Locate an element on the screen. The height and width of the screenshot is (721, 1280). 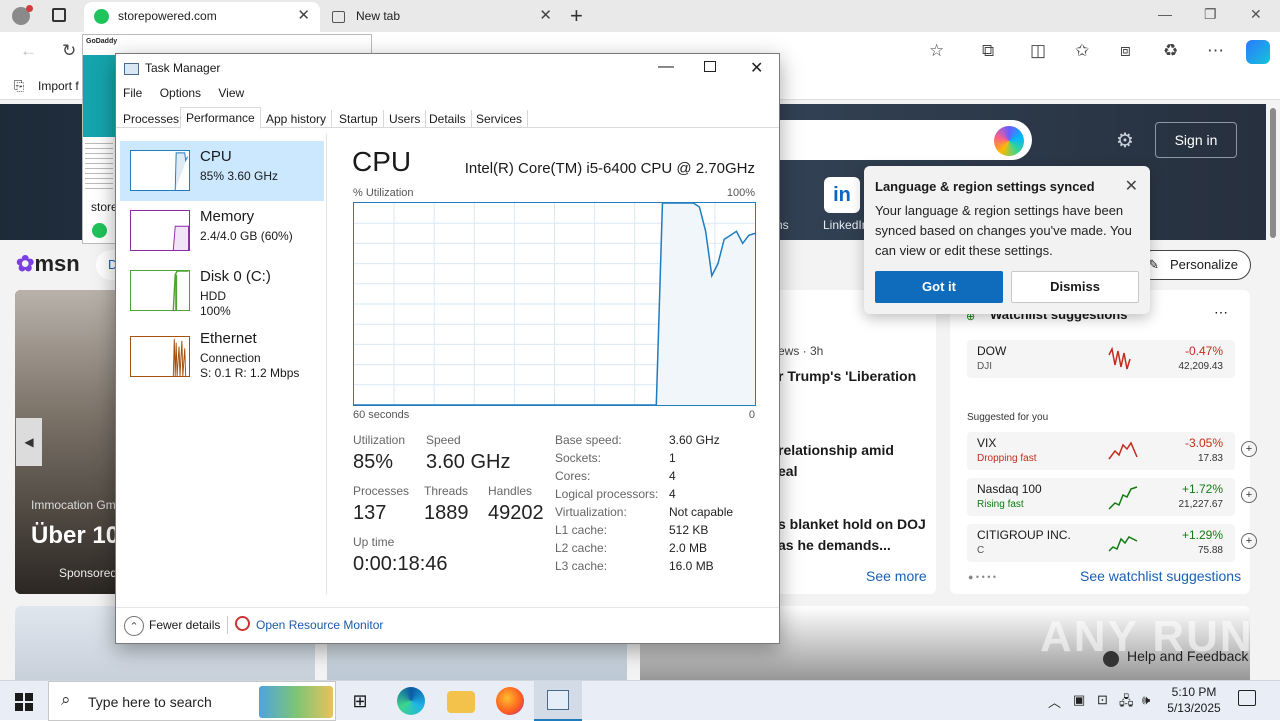
dismiss-button: Dismiss is located at coordinates (1075, 287).